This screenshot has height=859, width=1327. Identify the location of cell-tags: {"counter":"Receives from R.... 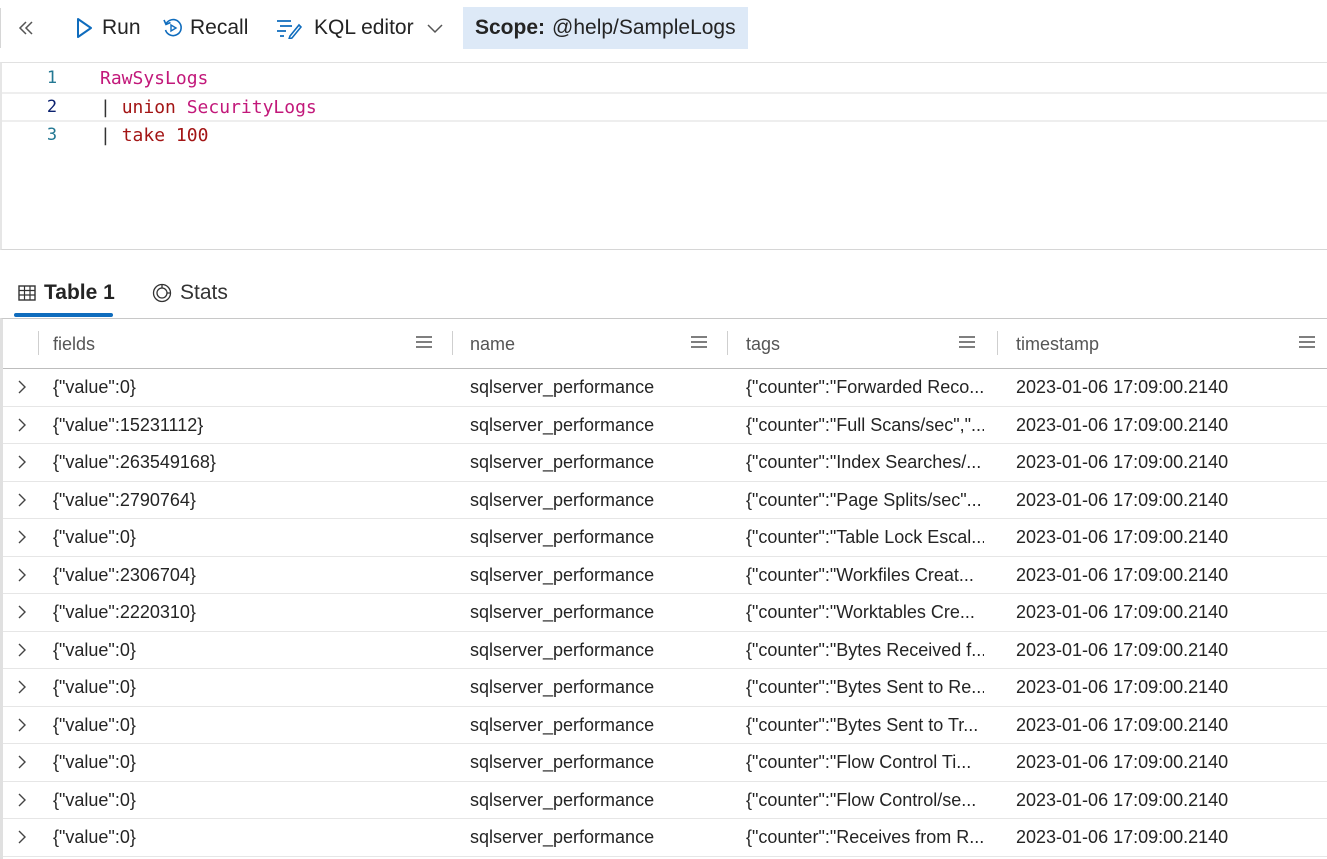
(865, 837).